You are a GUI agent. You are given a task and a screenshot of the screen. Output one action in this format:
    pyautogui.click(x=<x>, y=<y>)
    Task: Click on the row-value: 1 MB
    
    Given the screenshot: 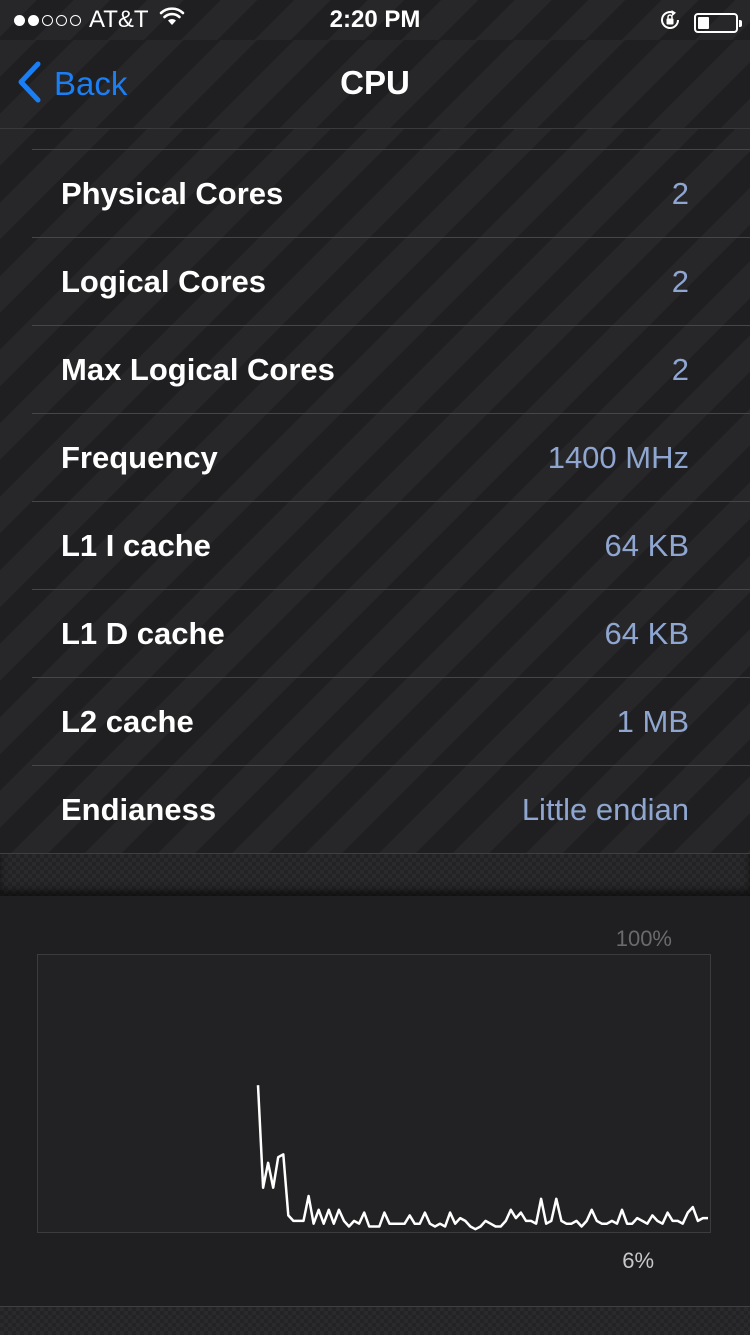 What is the action you would take?
    pyautogui.click(x=652, y=721)
    